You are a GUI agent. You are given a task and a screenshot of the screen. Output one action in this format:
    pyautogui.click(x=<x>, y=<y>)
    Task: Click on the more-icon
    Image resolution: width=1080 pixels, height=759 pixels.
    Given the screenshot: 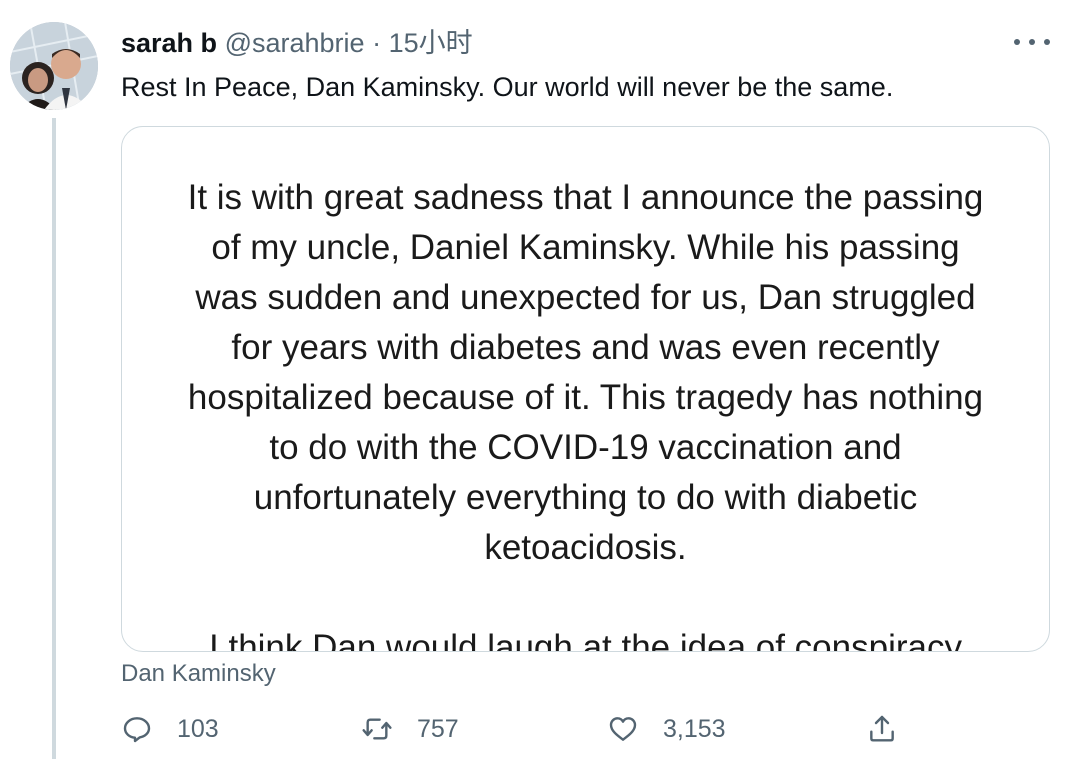 What is the action you would take?
    pyautogui.click(x=1032, y=42)
    